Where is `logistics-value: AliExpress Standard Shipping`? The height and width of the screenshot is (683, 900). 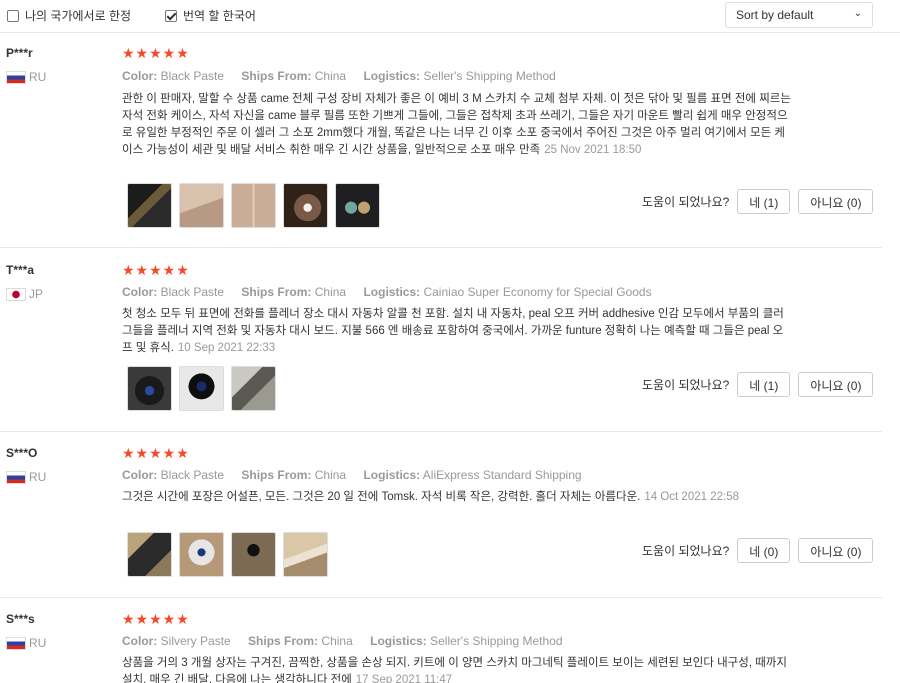
logistics-value: AliExpress Standard Shipping is located at coordinates (502, 475).